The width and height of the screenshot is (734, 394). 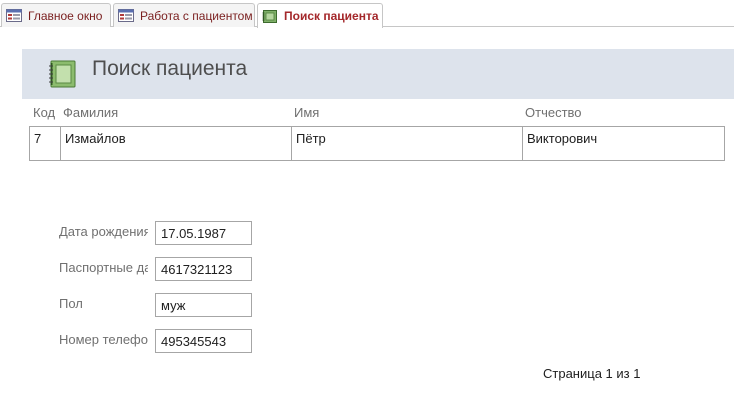 I want to click on tab-main-window: Главное окно, so click(x=56, y=15).